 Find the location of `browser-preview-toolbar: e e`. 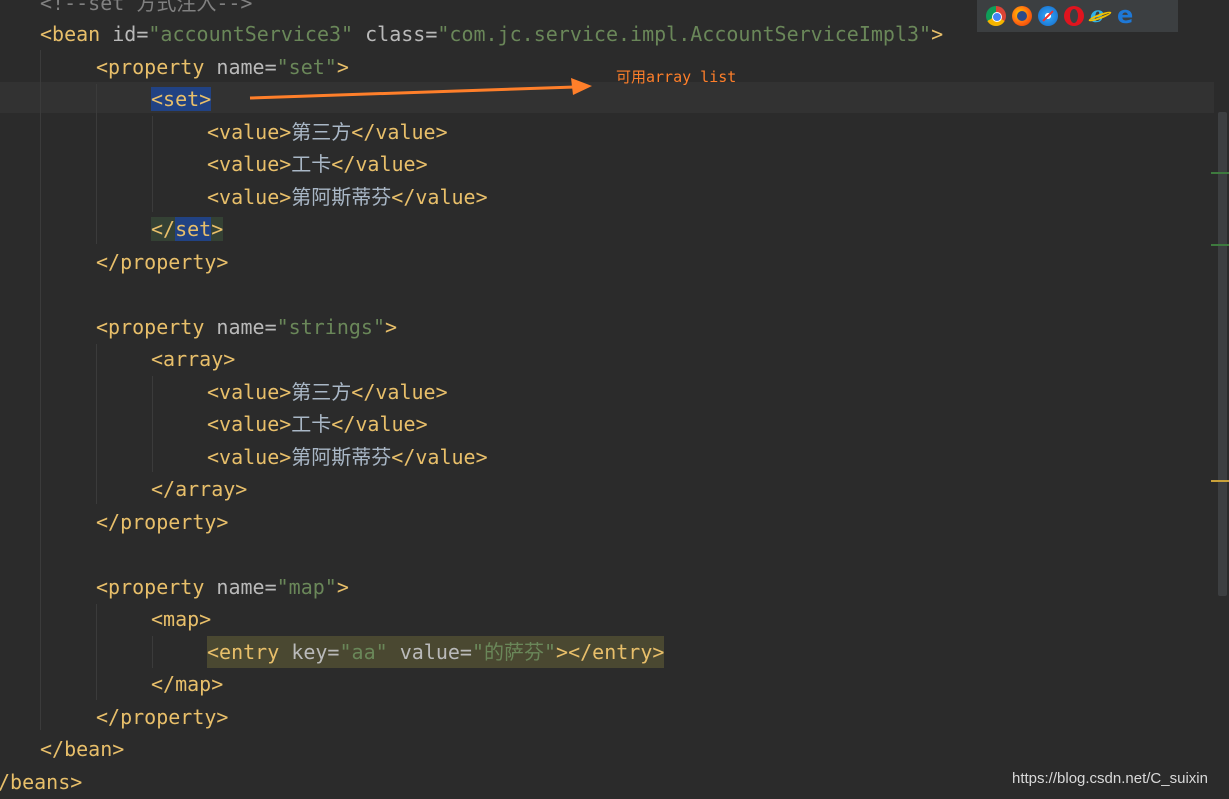

browser-preview-toolbar: e e is located at coordinates (1077, 16).